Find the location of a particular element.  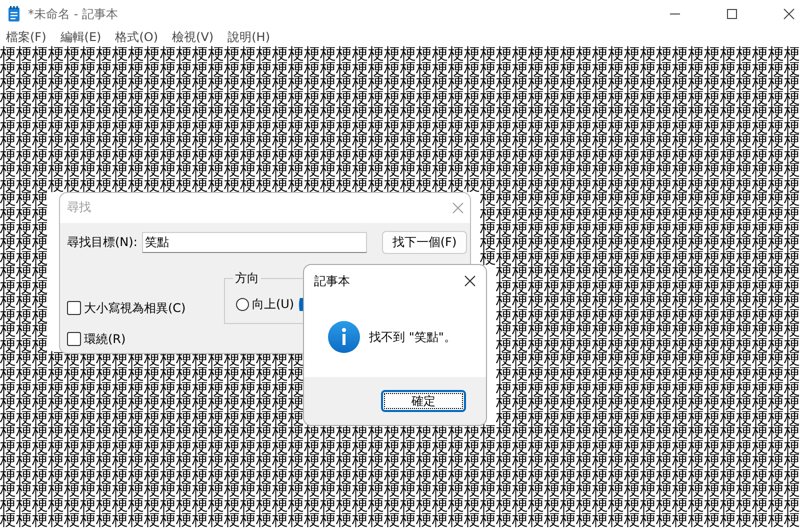

menu-item: 檢視(V) is located at coordinates (193, 37).